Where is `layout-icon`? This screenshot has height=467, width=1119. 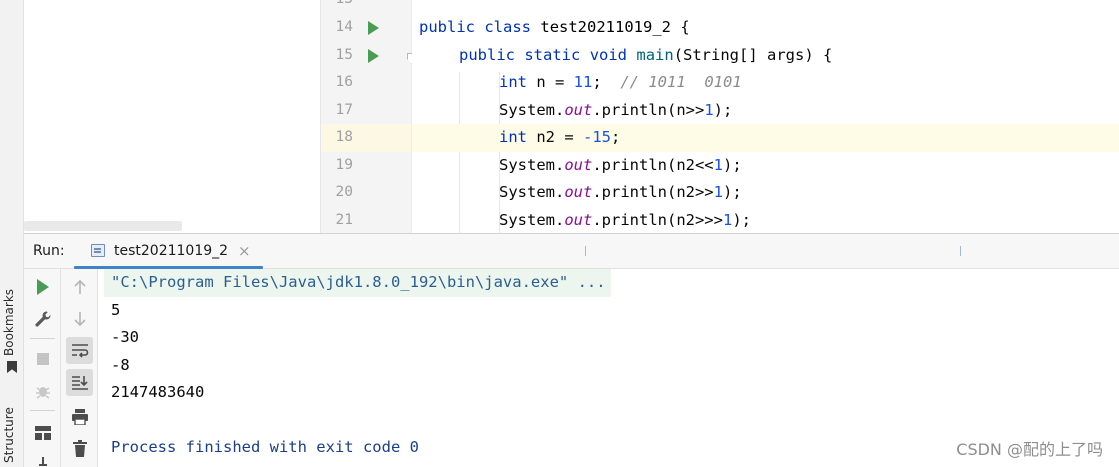 layout-icon is located at coordinates (42, 432).